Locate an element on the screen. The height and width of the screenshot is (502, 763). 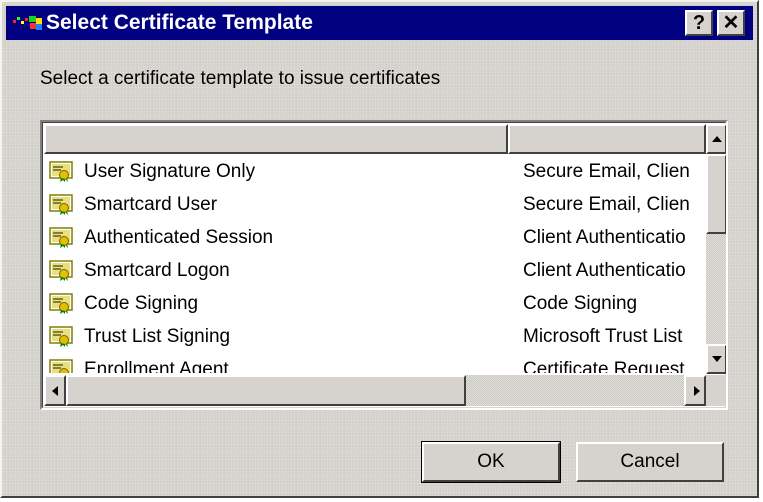
scroll-right-button is located at coordinates (695, 390).